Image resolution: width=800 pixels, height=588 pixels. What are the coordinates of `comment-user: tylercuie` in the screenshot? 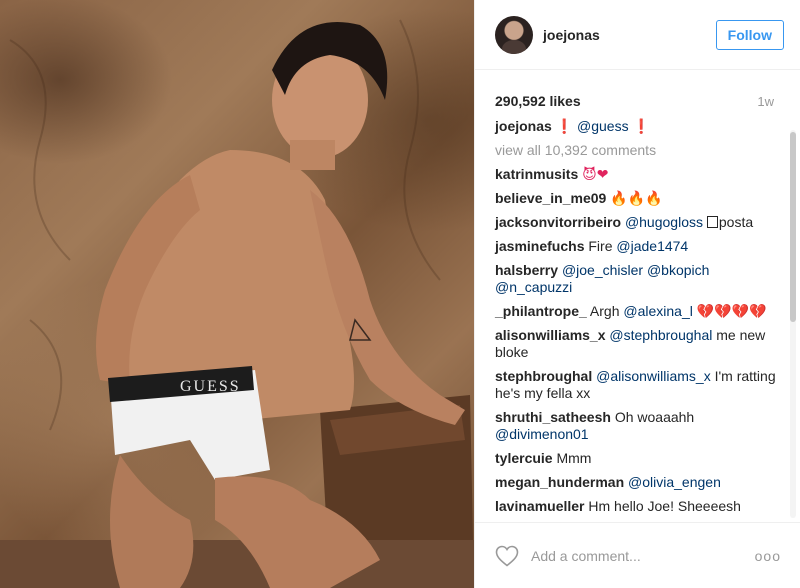 It's located at (524, 458).